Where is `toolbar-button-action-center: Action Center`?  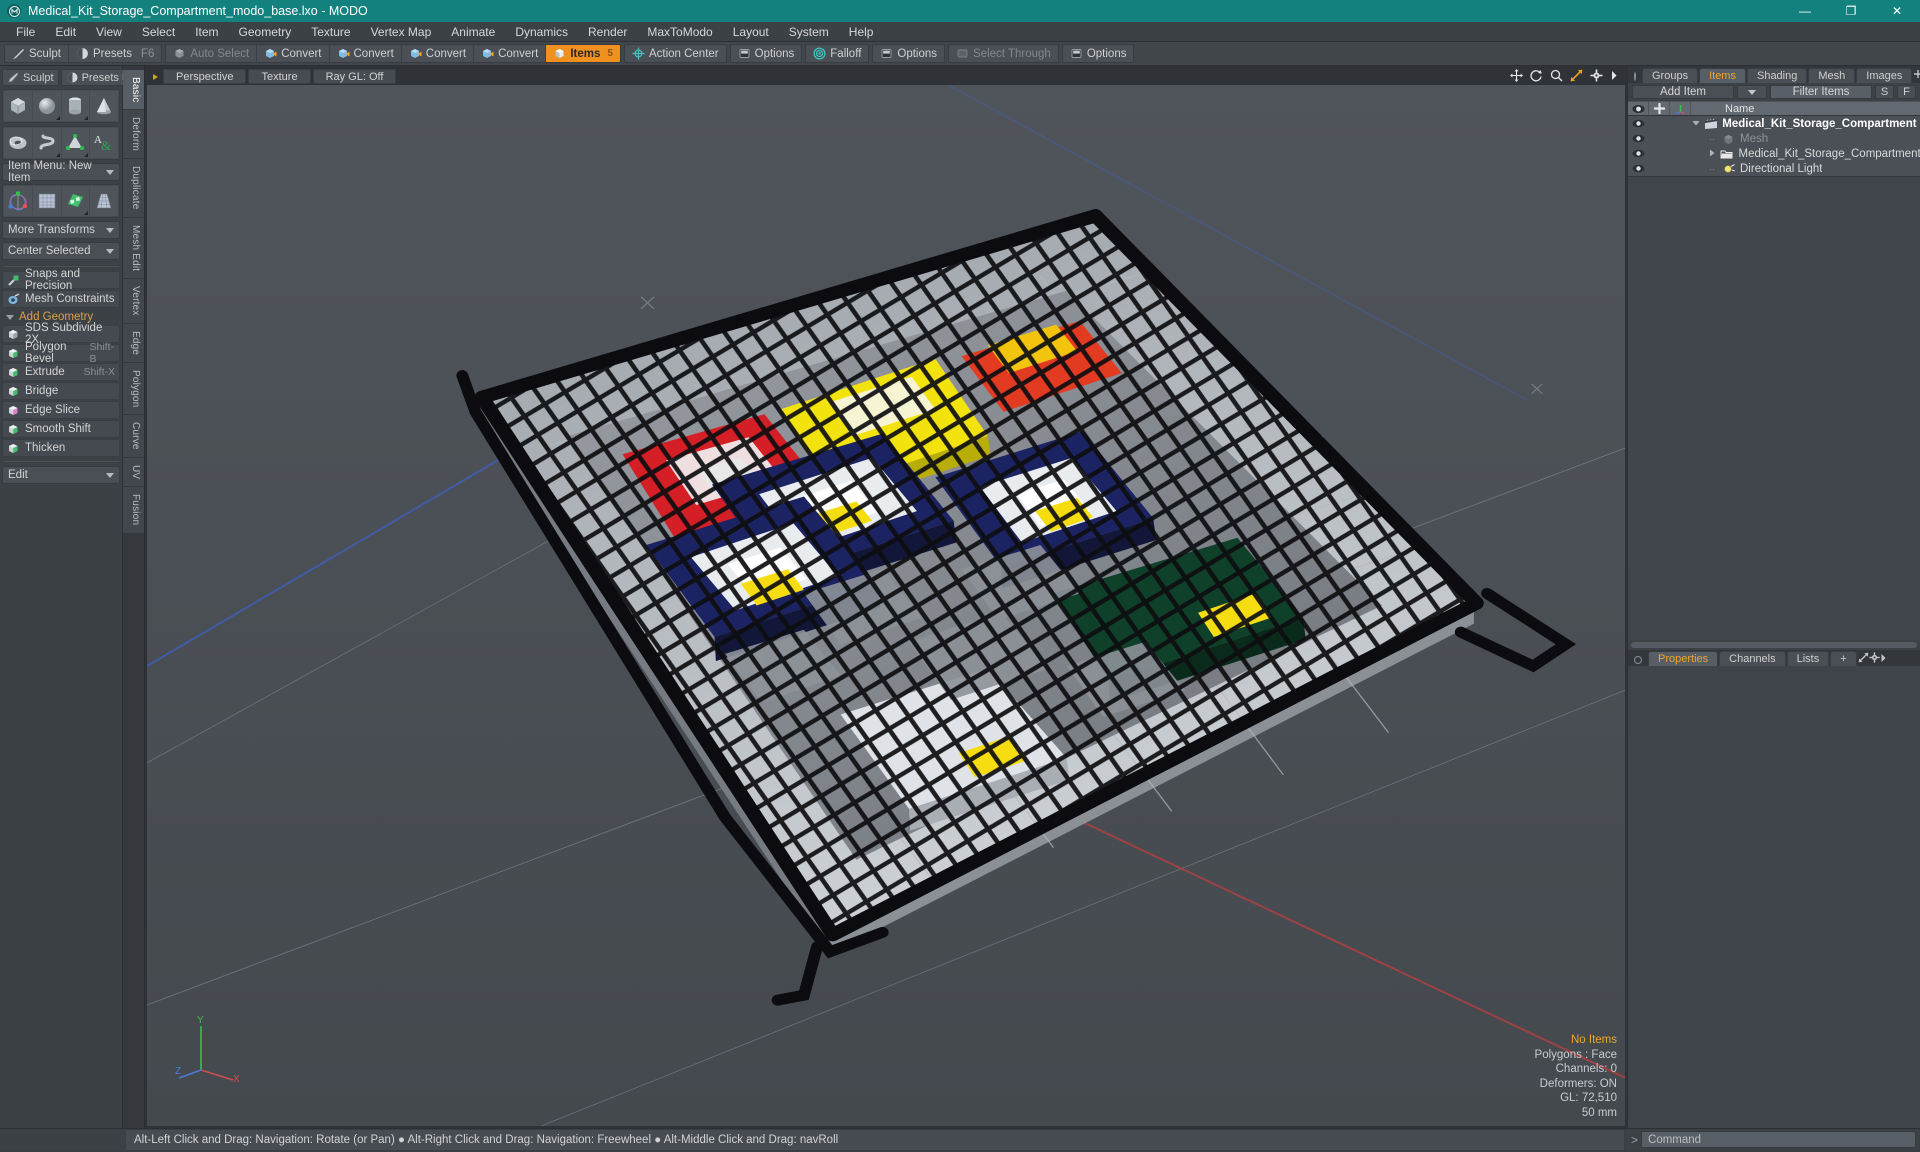 toolbar-button-action-center: Action Center is located at coordinates (675, 53).